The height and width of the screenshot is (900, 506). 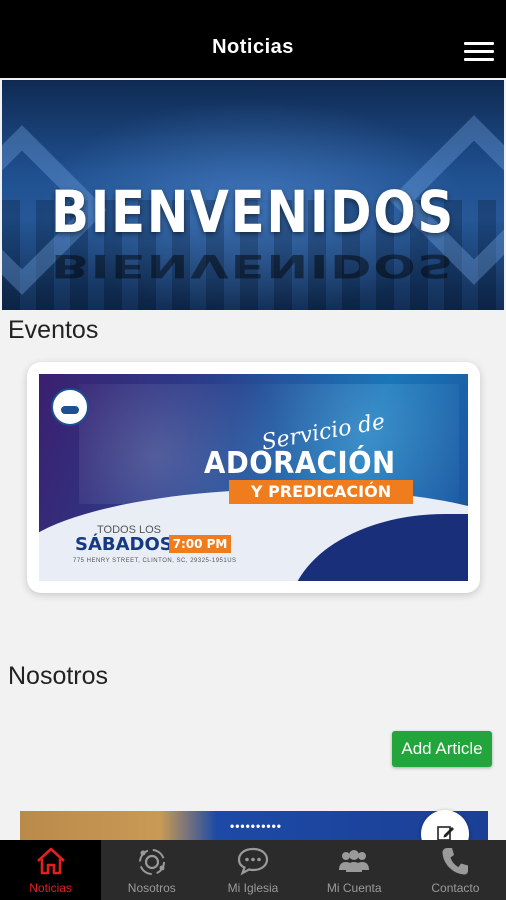 I want to click on events-section-title: Eventos, so click(x=53, y=330).